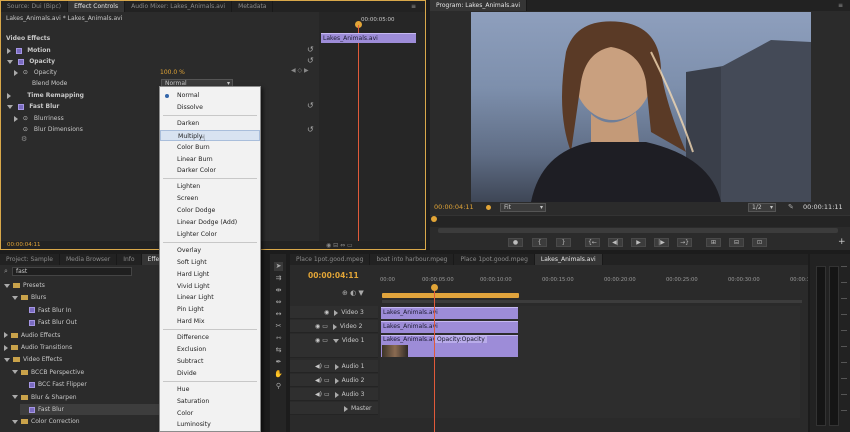 The image size is (850, 432). What do you see at coordinates (278, 326) in the screenshot?
I see `razor-tool-icon: ✂` at bounding box center [278, 326].